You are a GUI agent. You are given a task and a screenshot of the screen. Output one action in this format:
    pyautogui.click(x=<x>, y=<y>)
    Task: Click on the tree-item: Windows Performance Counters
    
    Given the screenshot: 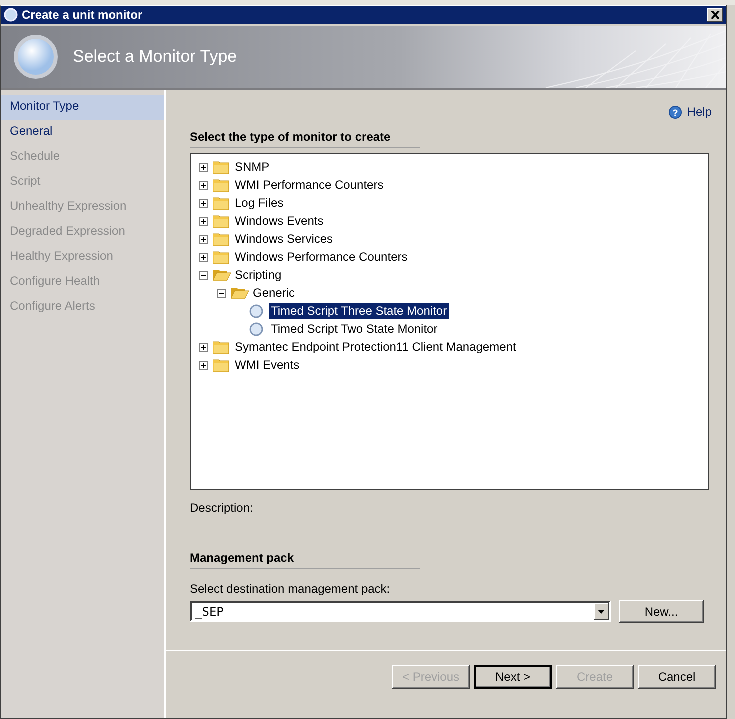 What is the action you would take?
    pyautogui.click(x=321, y=257)
    